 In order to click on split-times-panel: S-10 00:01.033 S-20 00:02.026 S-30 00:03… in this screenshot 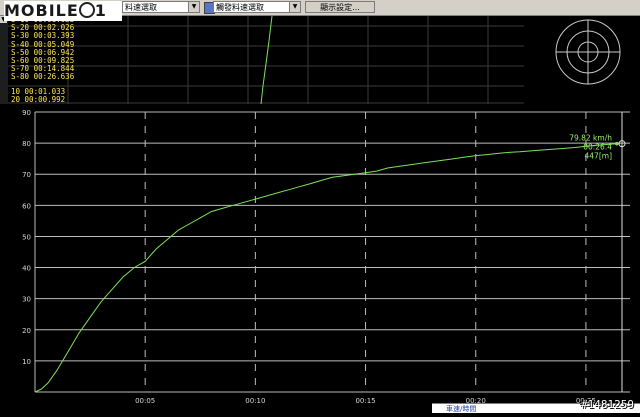, I will do `click(43, 59)`.